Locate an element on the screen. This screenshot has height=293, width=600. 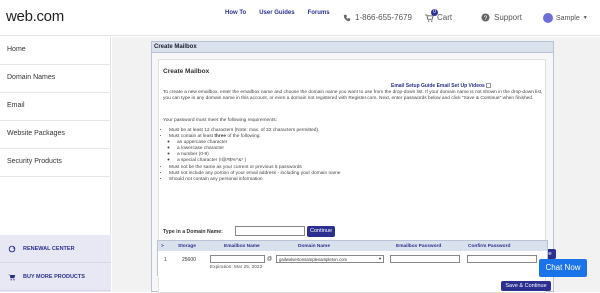
sidebar-item-home: Home is located at coordinates (55, 51).